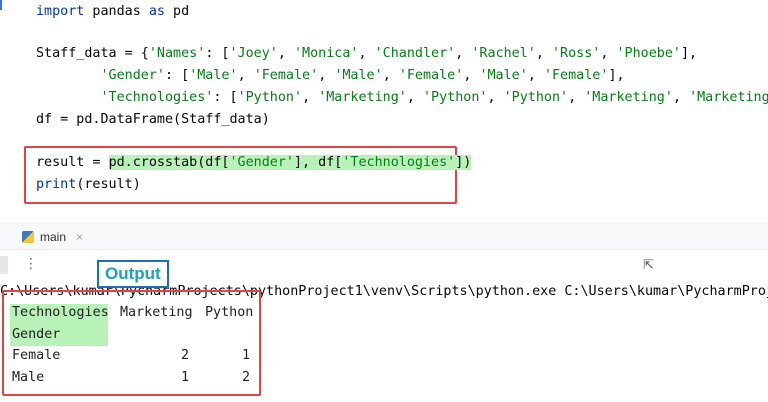 This screenshot has height=402, width=768. What do you see at coordinates (384, 236) in the screenshot?
I see `run-tool-window-tabs: main ×` at bounding box center [384, 236].